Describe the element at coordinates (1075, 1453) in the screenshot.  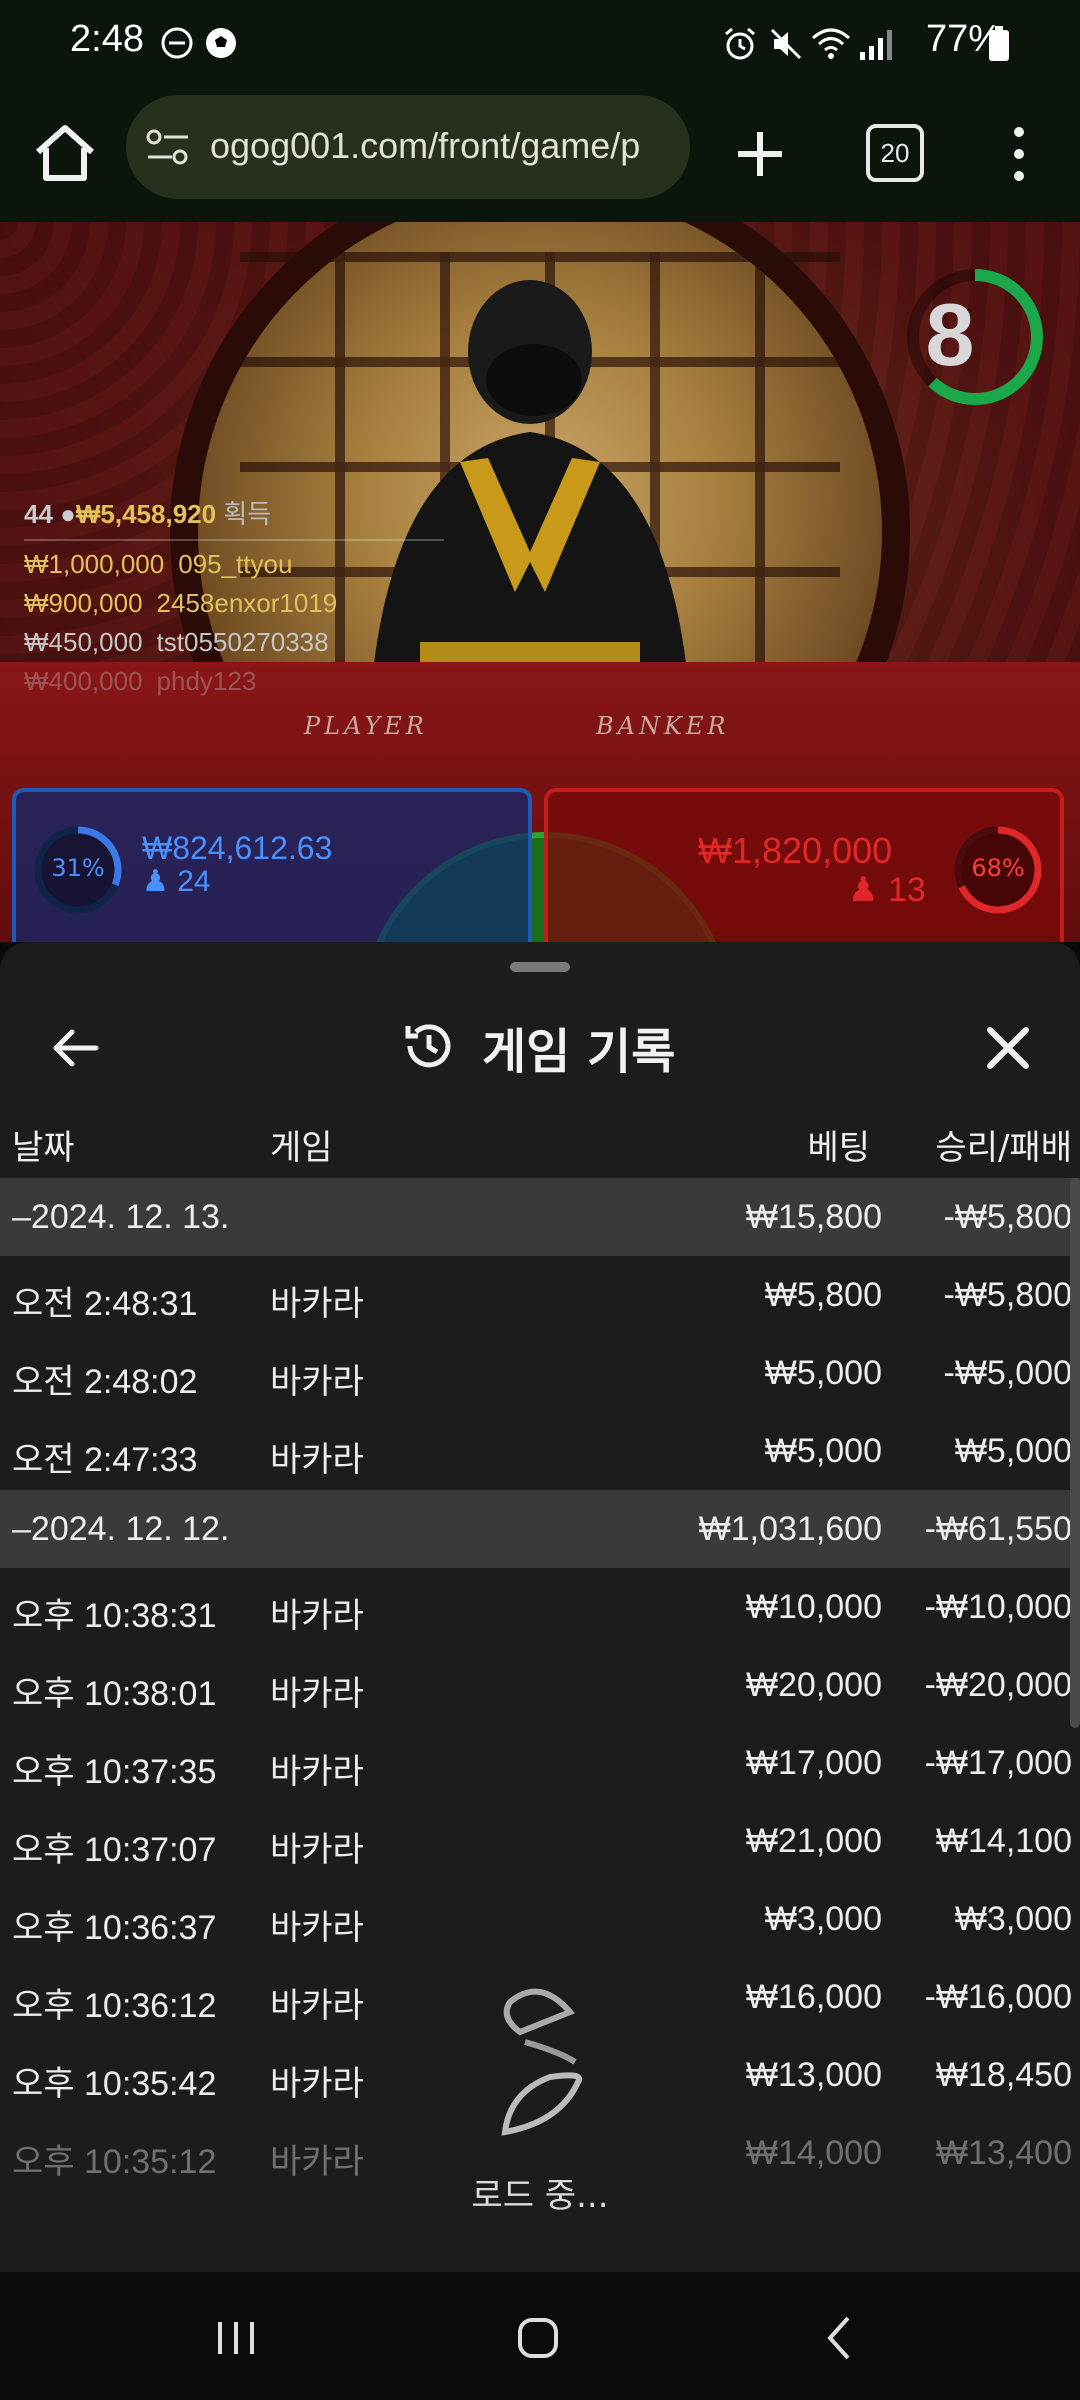
I see `scrollbar` at that location.